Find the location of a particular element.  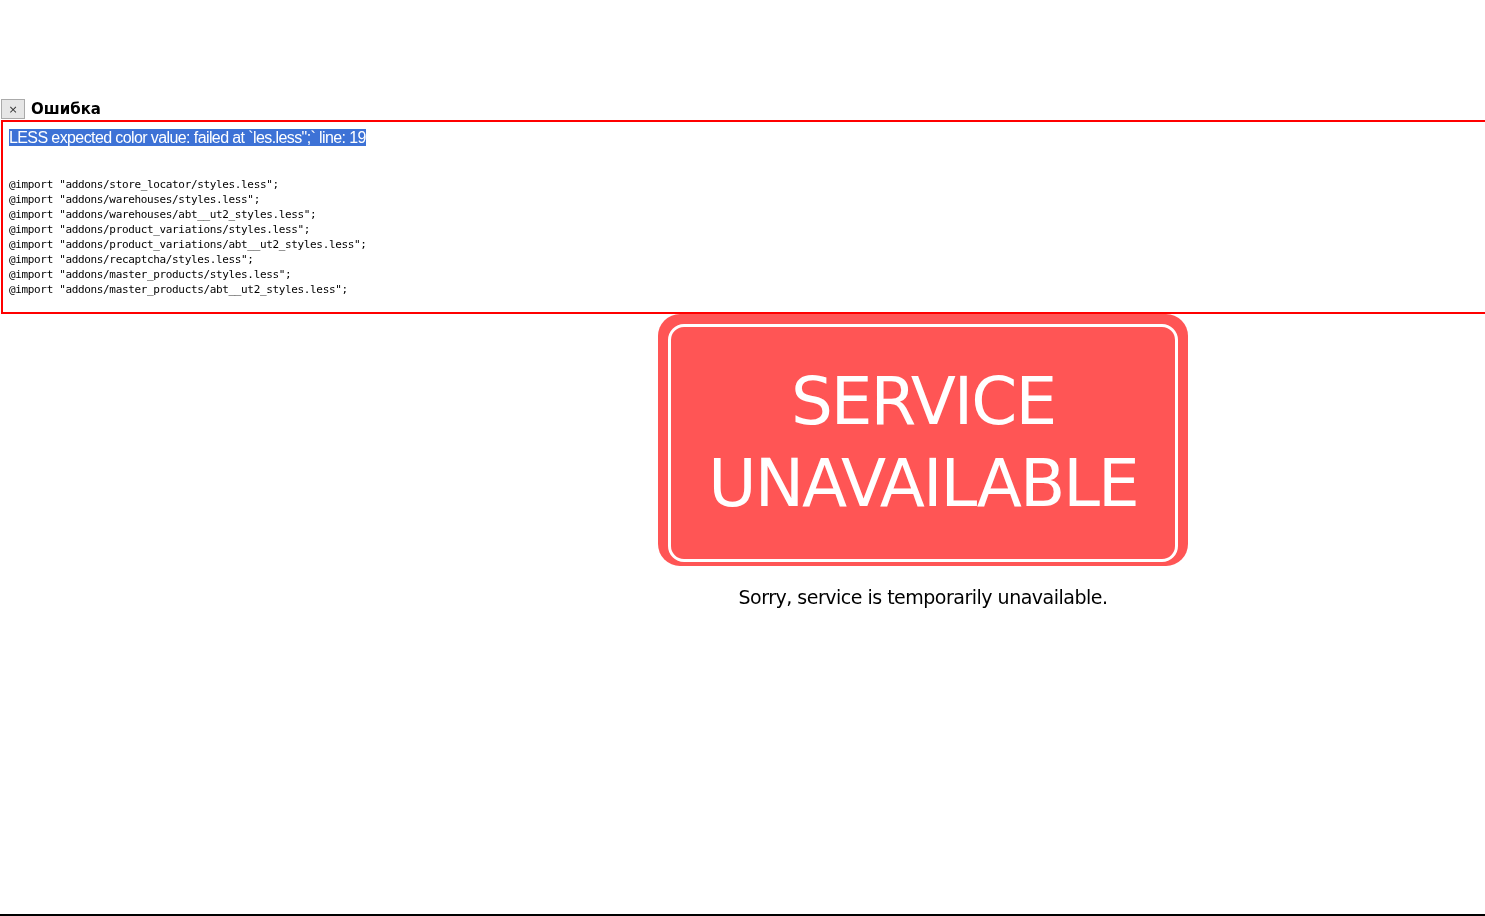

code-line: @import "addons/product_variations/abt__ut2_styles.less"; is located at coordinates (188, 244).